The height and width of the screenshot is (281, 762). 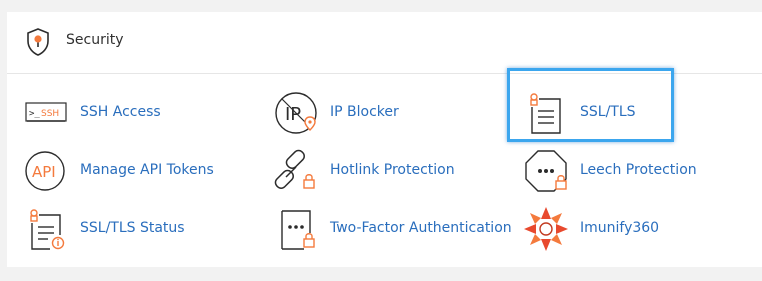 I want to click on tool-ssh-access: >_ SSH SSH Access, so click(x=124, y=113).